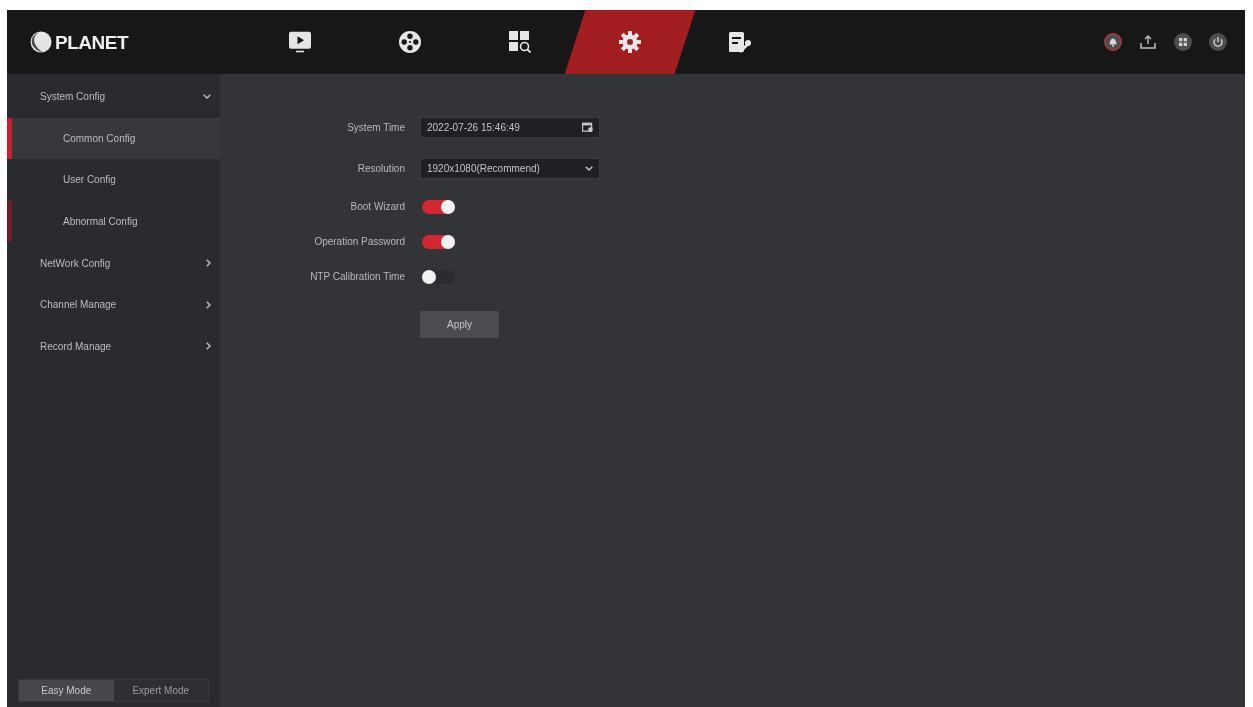 The width and height of the screenshot is (1253, 707). Describe the element at coordinates (377, 207) in the screenshot. I see `field-label: Boot Wizard` at that location.